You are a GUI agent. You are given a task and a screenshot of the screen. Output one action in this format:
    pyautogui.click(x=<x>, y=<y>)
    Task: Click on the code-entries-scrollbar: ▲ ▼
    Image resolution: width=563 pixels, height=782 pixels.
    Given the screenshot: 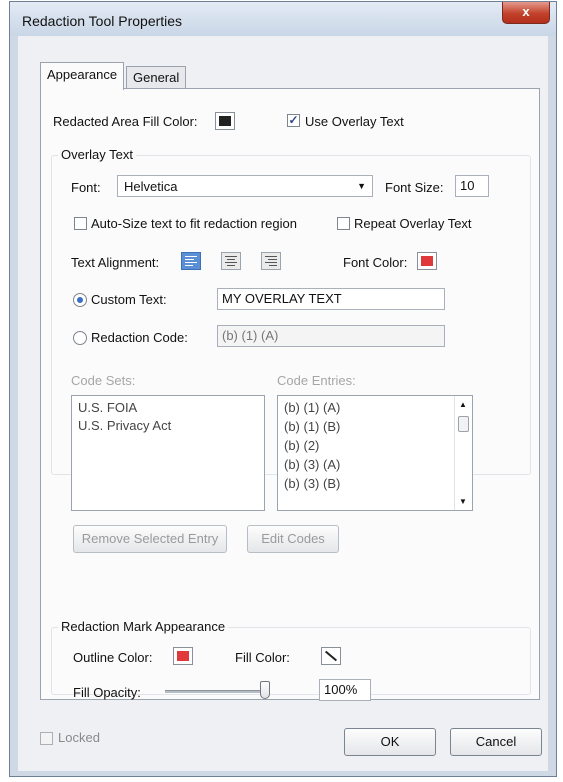 What is the action you would take?
    pyautogui.click(x=463, y=453)
    